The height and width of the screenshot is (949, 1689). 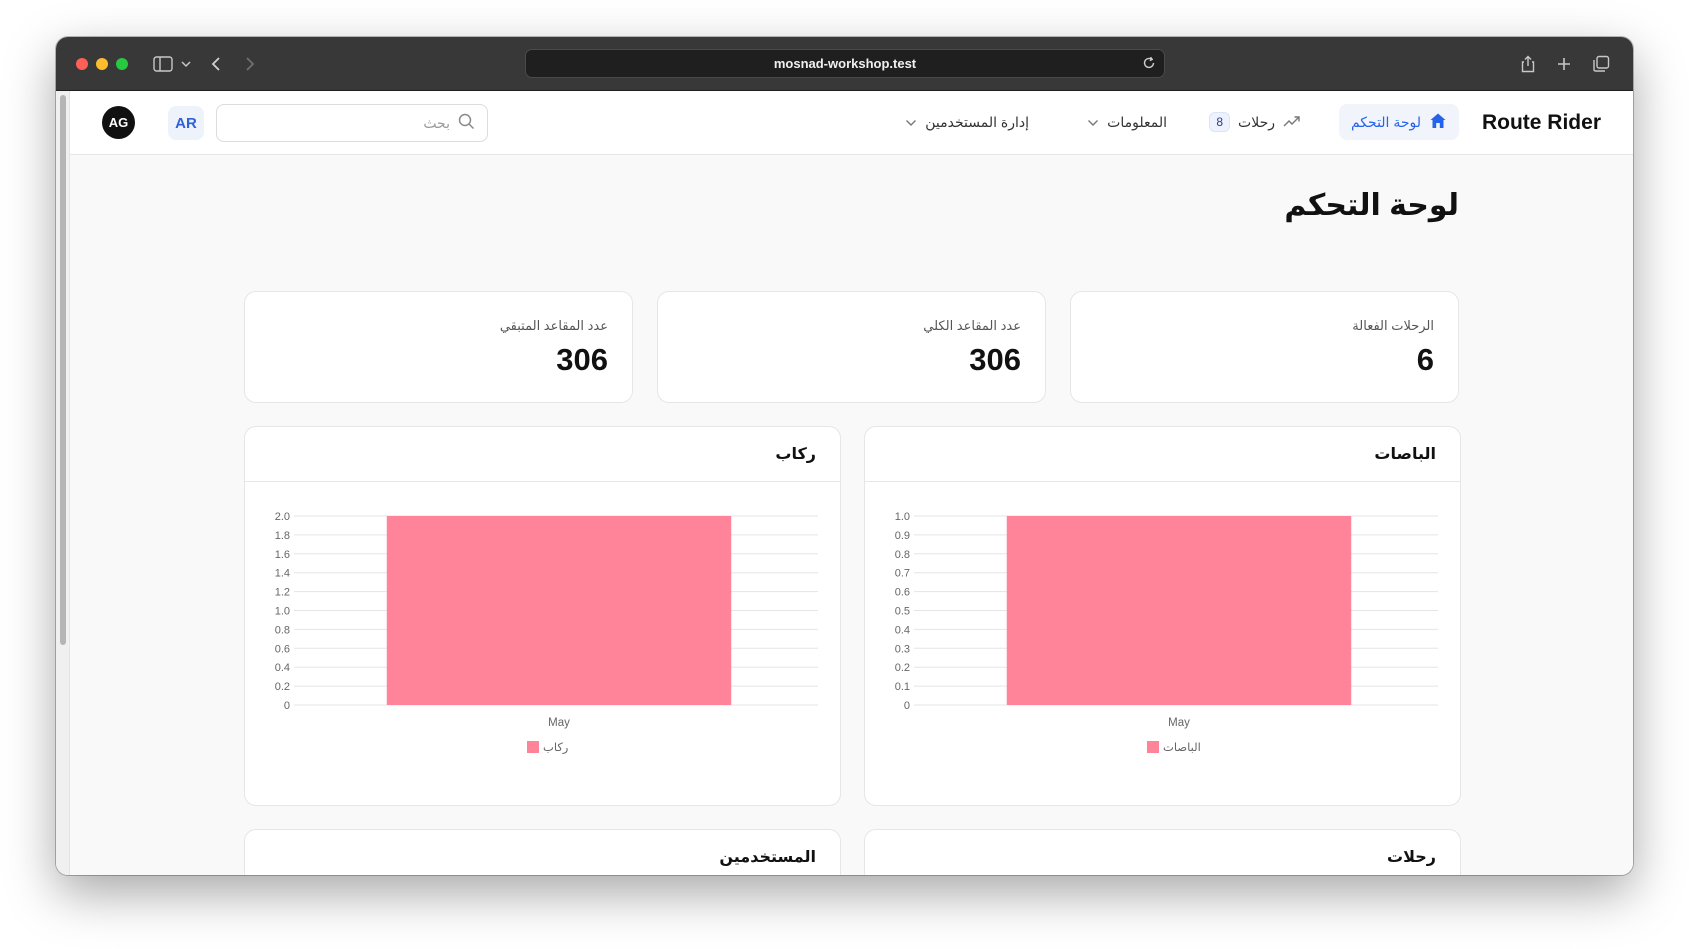 I want to click on url-text: mosnad-workshop.test, so click(x=845, y=63).